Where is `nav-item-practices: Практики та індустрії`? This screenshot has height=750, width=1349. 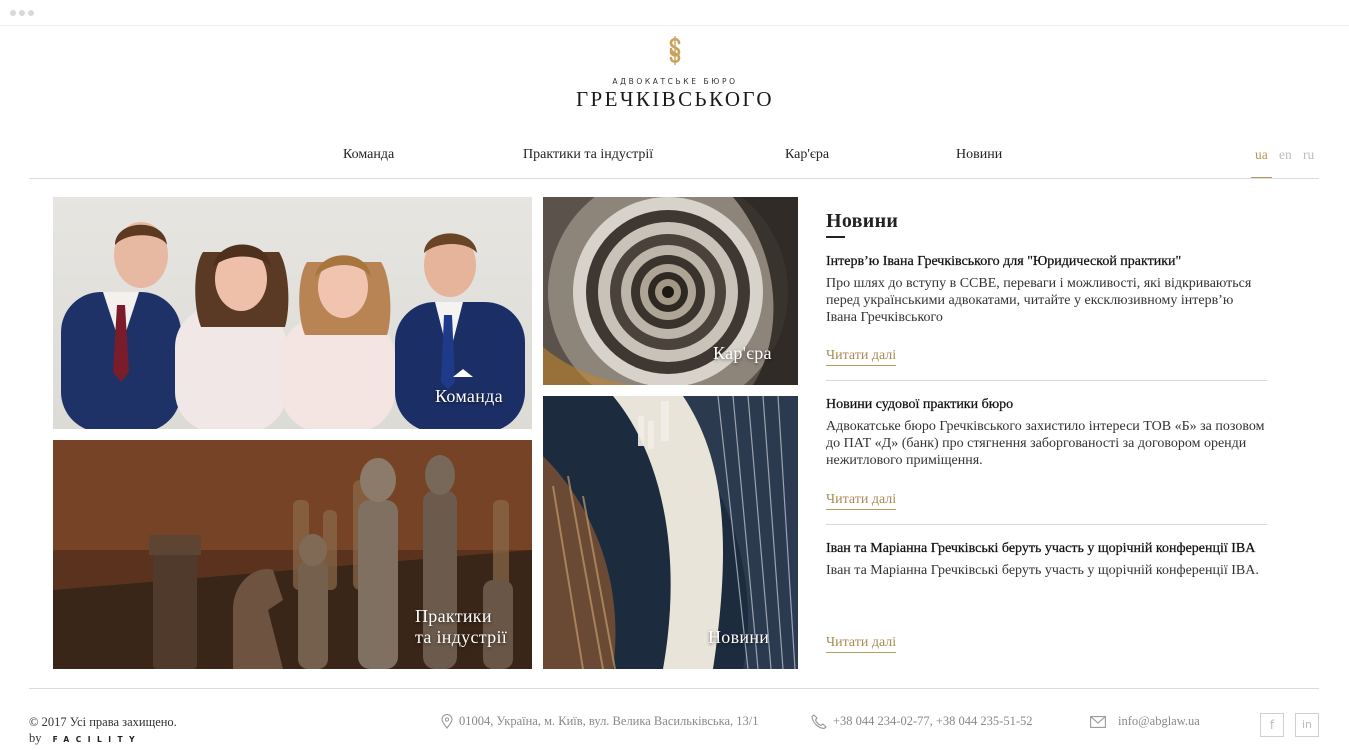 nav-item-practices: Практики та індустрії is located at coordinates (588, 155).